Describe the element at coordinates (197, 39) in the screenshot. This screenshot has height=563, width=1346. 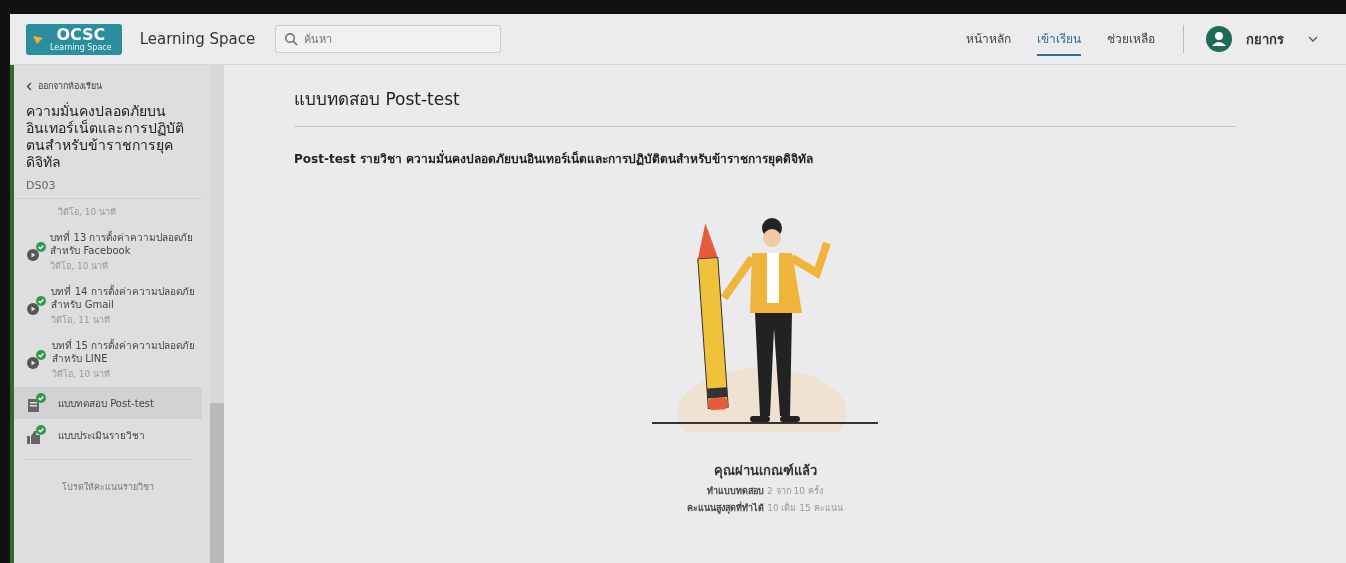
I see `site-name: Learning Space` at that location.